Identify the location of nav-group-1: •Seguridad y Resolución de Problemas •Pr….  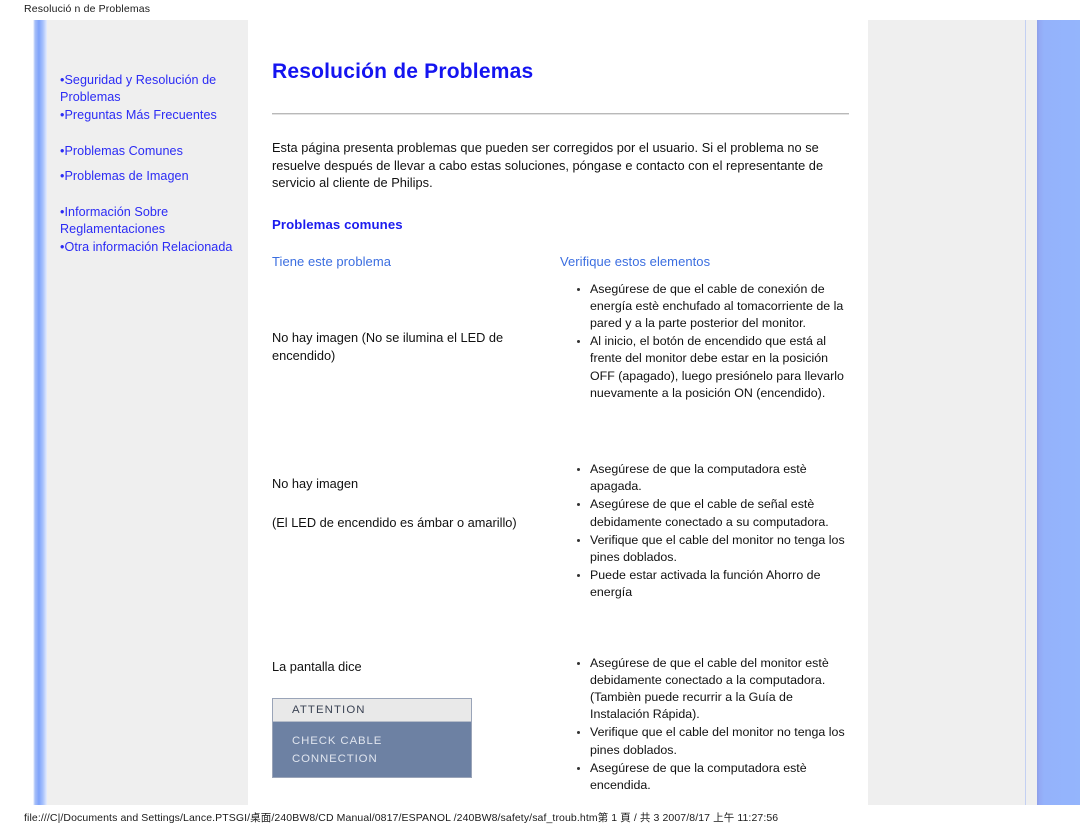
(155, 98).